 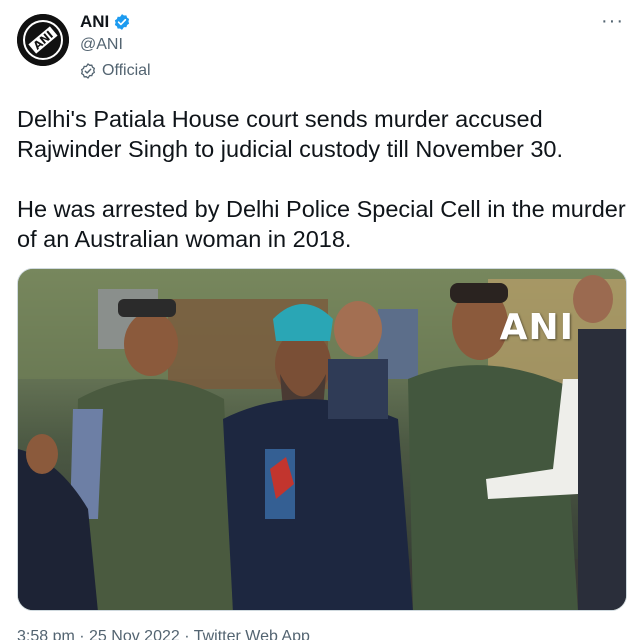 I want to click on display-name: ANI, so click(x=94, y=22).